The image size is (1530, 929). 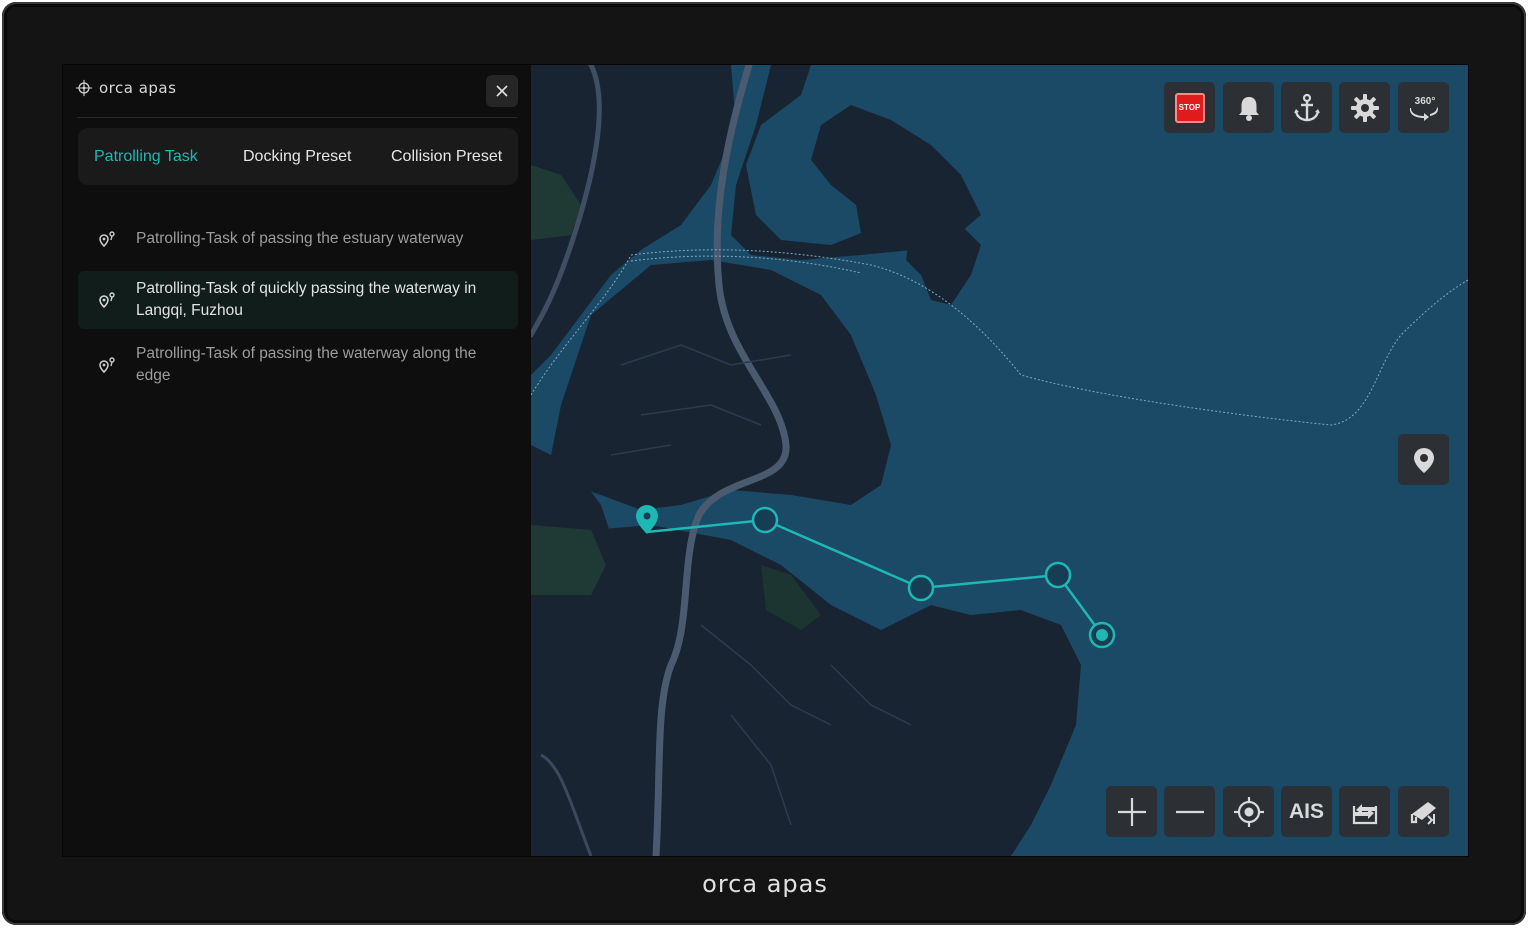 I want to click on zoom-out-button, so click(x=1189, y=811).